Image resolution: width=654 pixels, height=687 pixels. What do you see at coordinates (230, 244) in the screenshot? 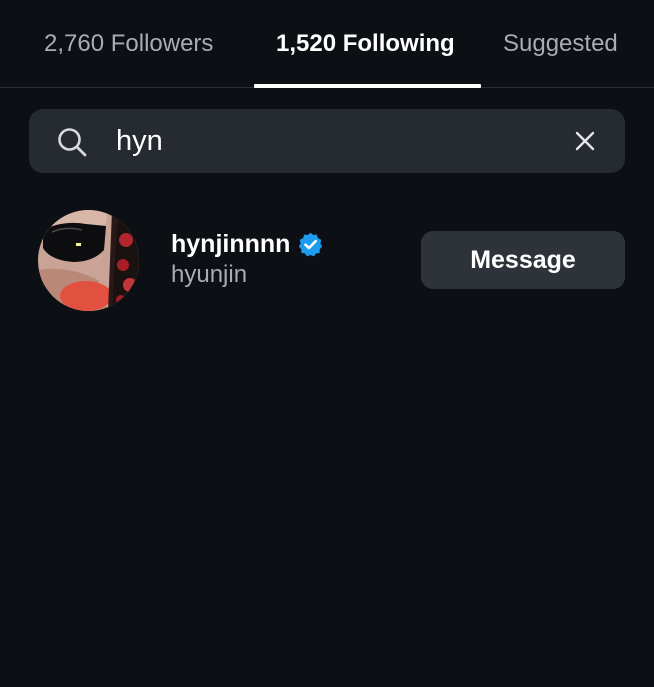
I see `username: hynjinnnn` at bounding box center [230, 244].